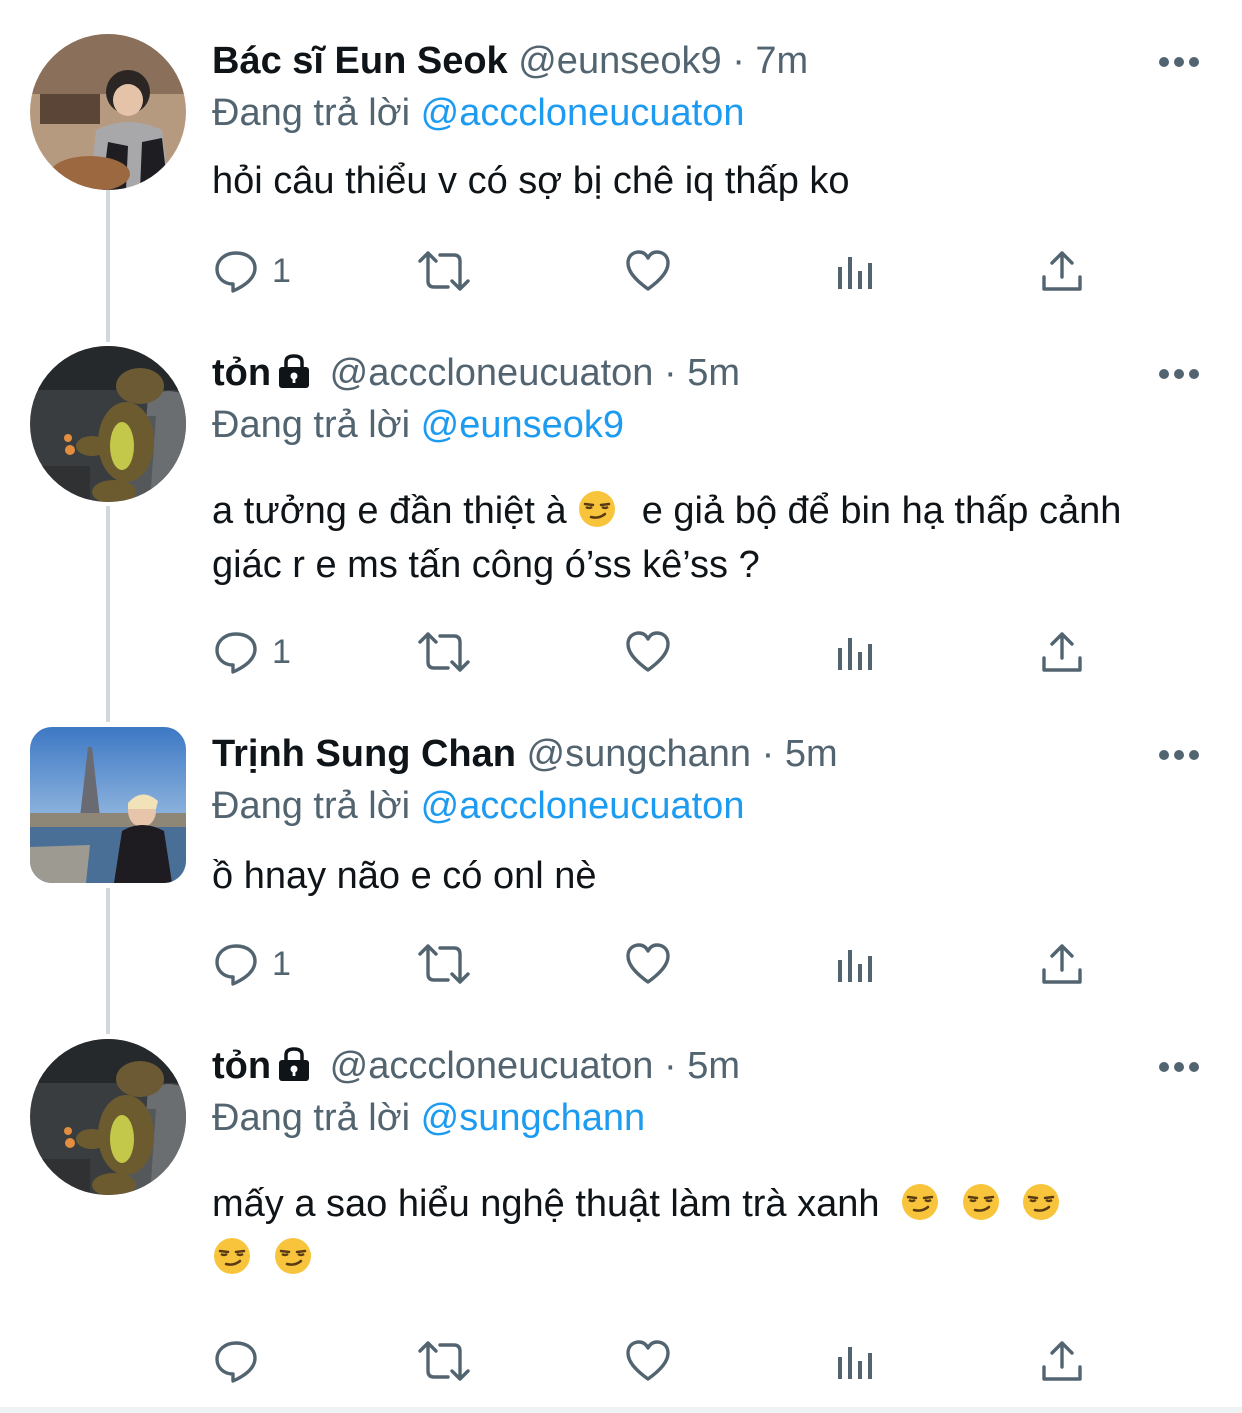  What do you see at coordinates (781, 61) in the screenshot?
I see `timestamp: 7m` at bounding box center [781, 61].